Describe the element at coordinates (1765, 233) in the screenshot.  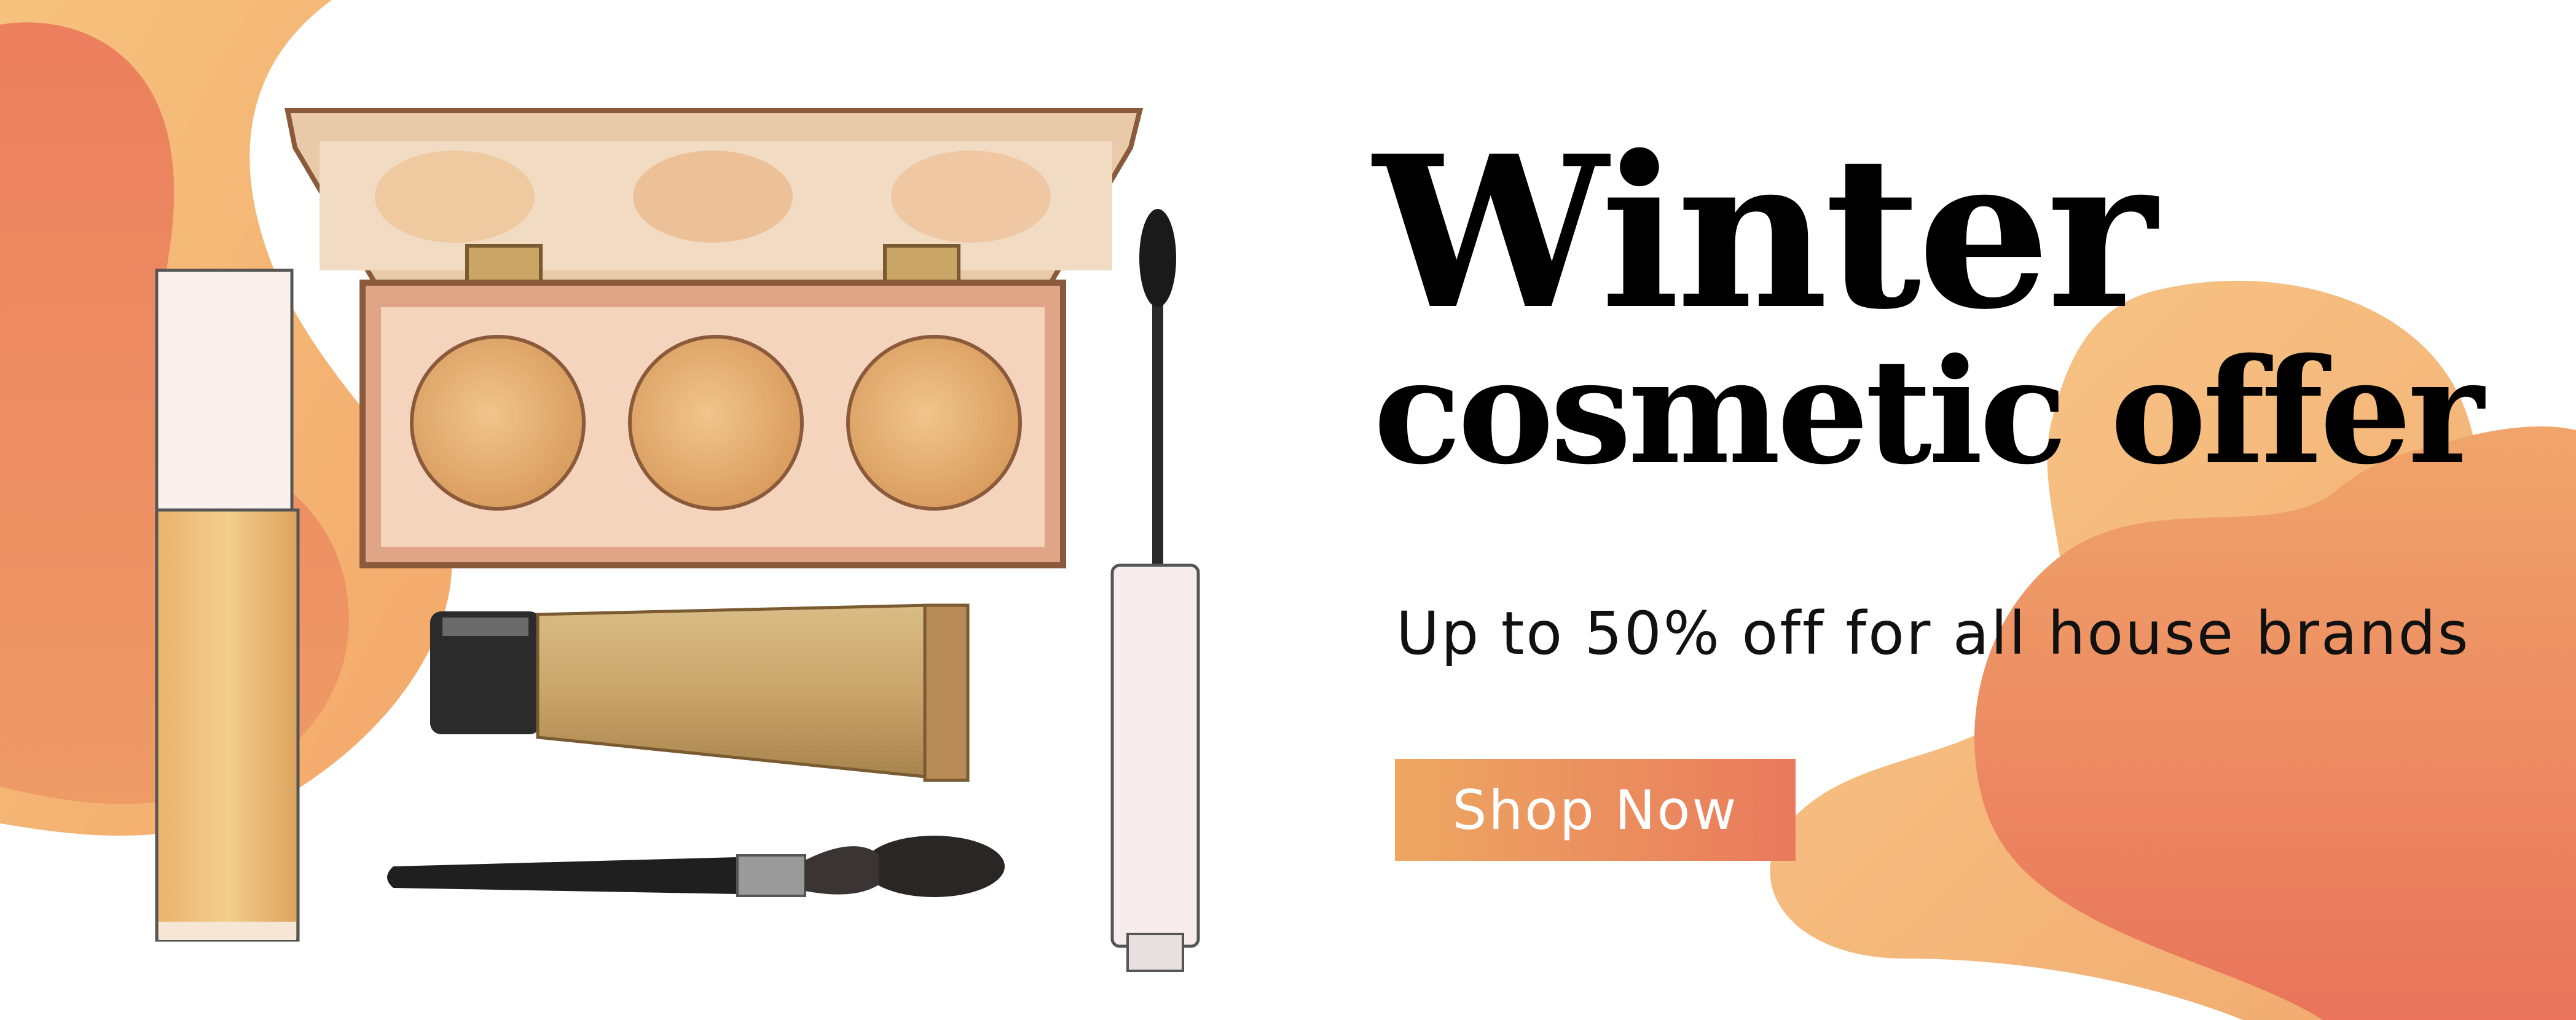
I see `headline-line-1: Winter` at that location.